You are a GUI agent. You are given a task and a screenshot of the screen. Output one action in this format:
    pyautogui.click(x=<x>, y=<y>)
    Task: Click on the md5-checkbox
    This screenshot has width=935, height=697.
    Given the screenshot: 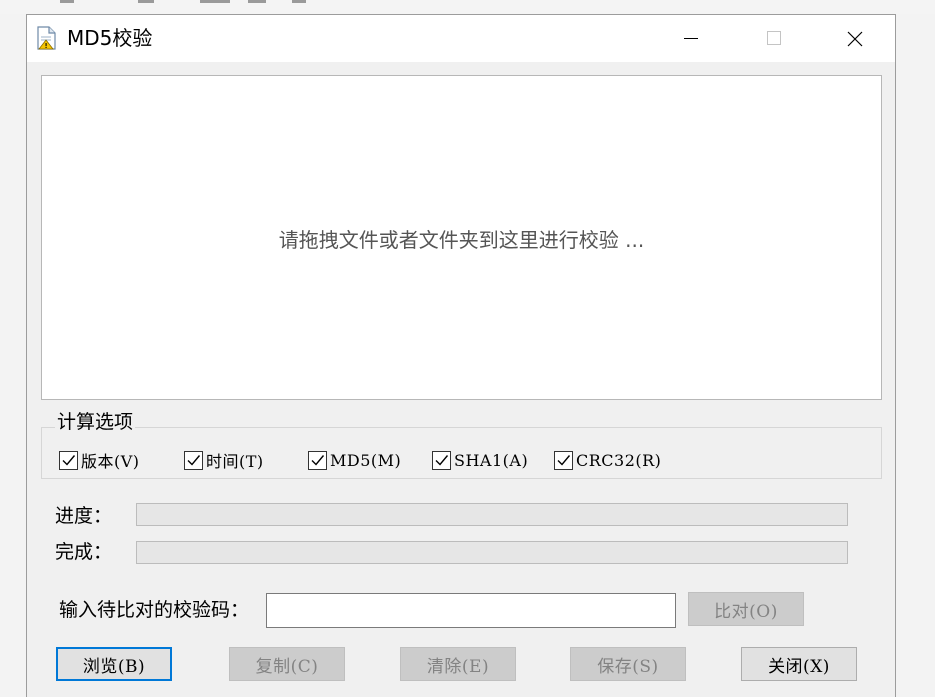 What is the action you would take?
    pyautogui.click(x=317, y=460)
    